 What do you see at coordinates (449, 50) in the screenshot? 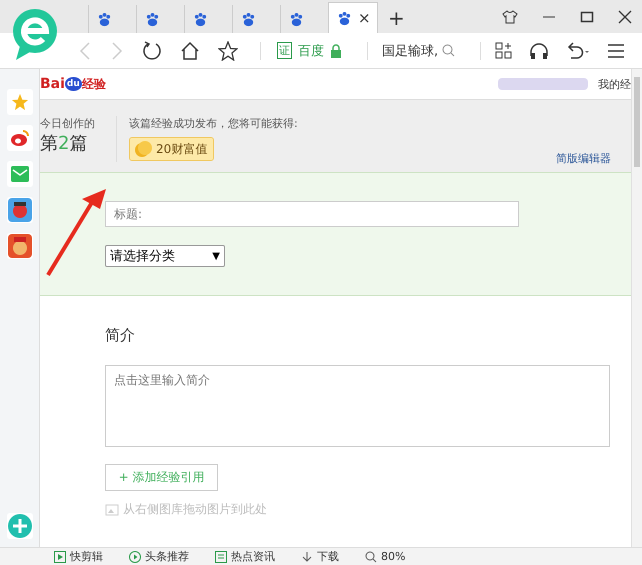
I see `search-icon` at bounding box center [449, 50].